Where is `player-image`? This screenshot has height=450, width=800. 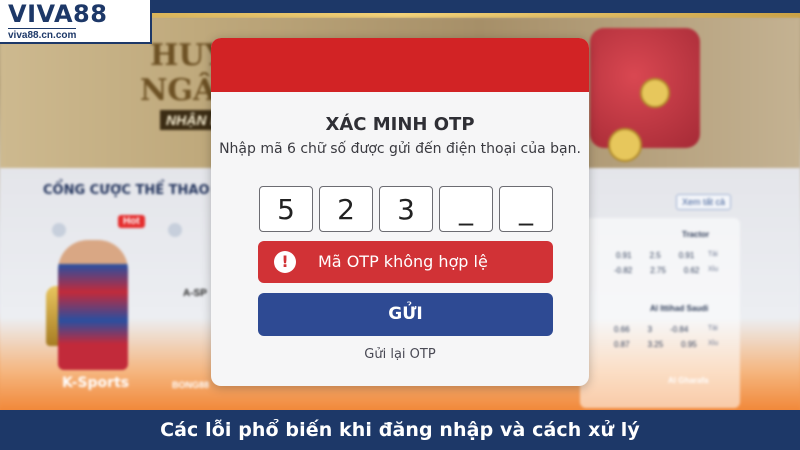 player-image is located at coordinates (93, 305).